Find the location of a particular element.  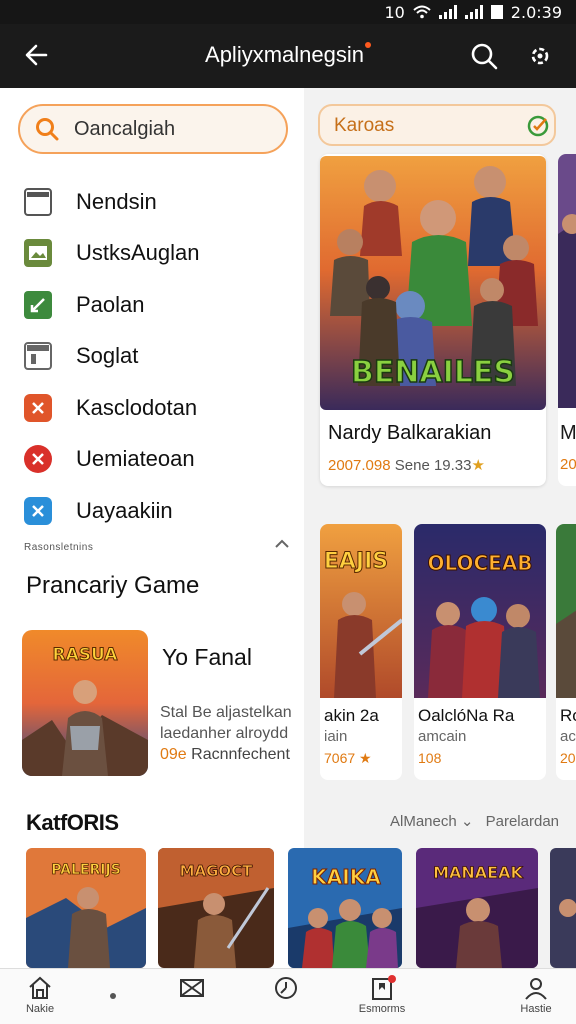

page-title-text: Apliyxmalnegsin is located at coordinates (284, 54).